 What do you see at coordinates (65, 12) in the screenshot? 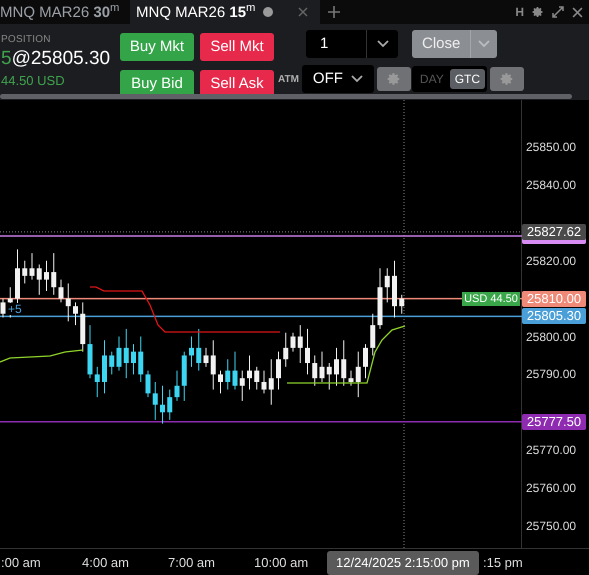
I see `chart-tab: MNQ MAR26 30$^{m}$` at bounding box center [65, 12].